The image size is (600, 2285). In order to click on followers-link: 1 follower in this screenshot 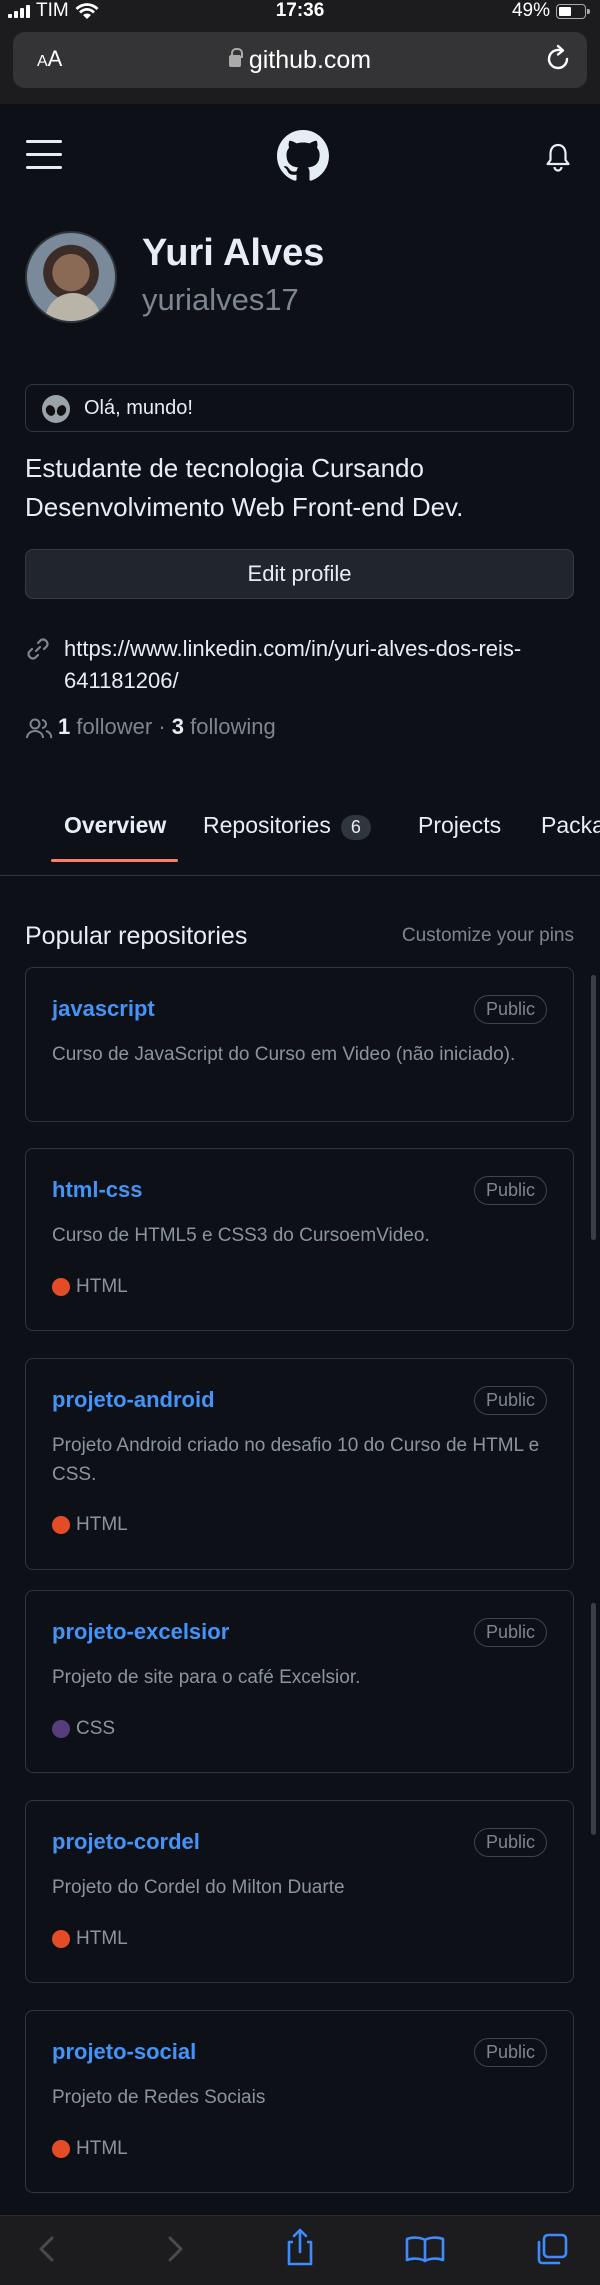, I will do `click(105, 726)`.